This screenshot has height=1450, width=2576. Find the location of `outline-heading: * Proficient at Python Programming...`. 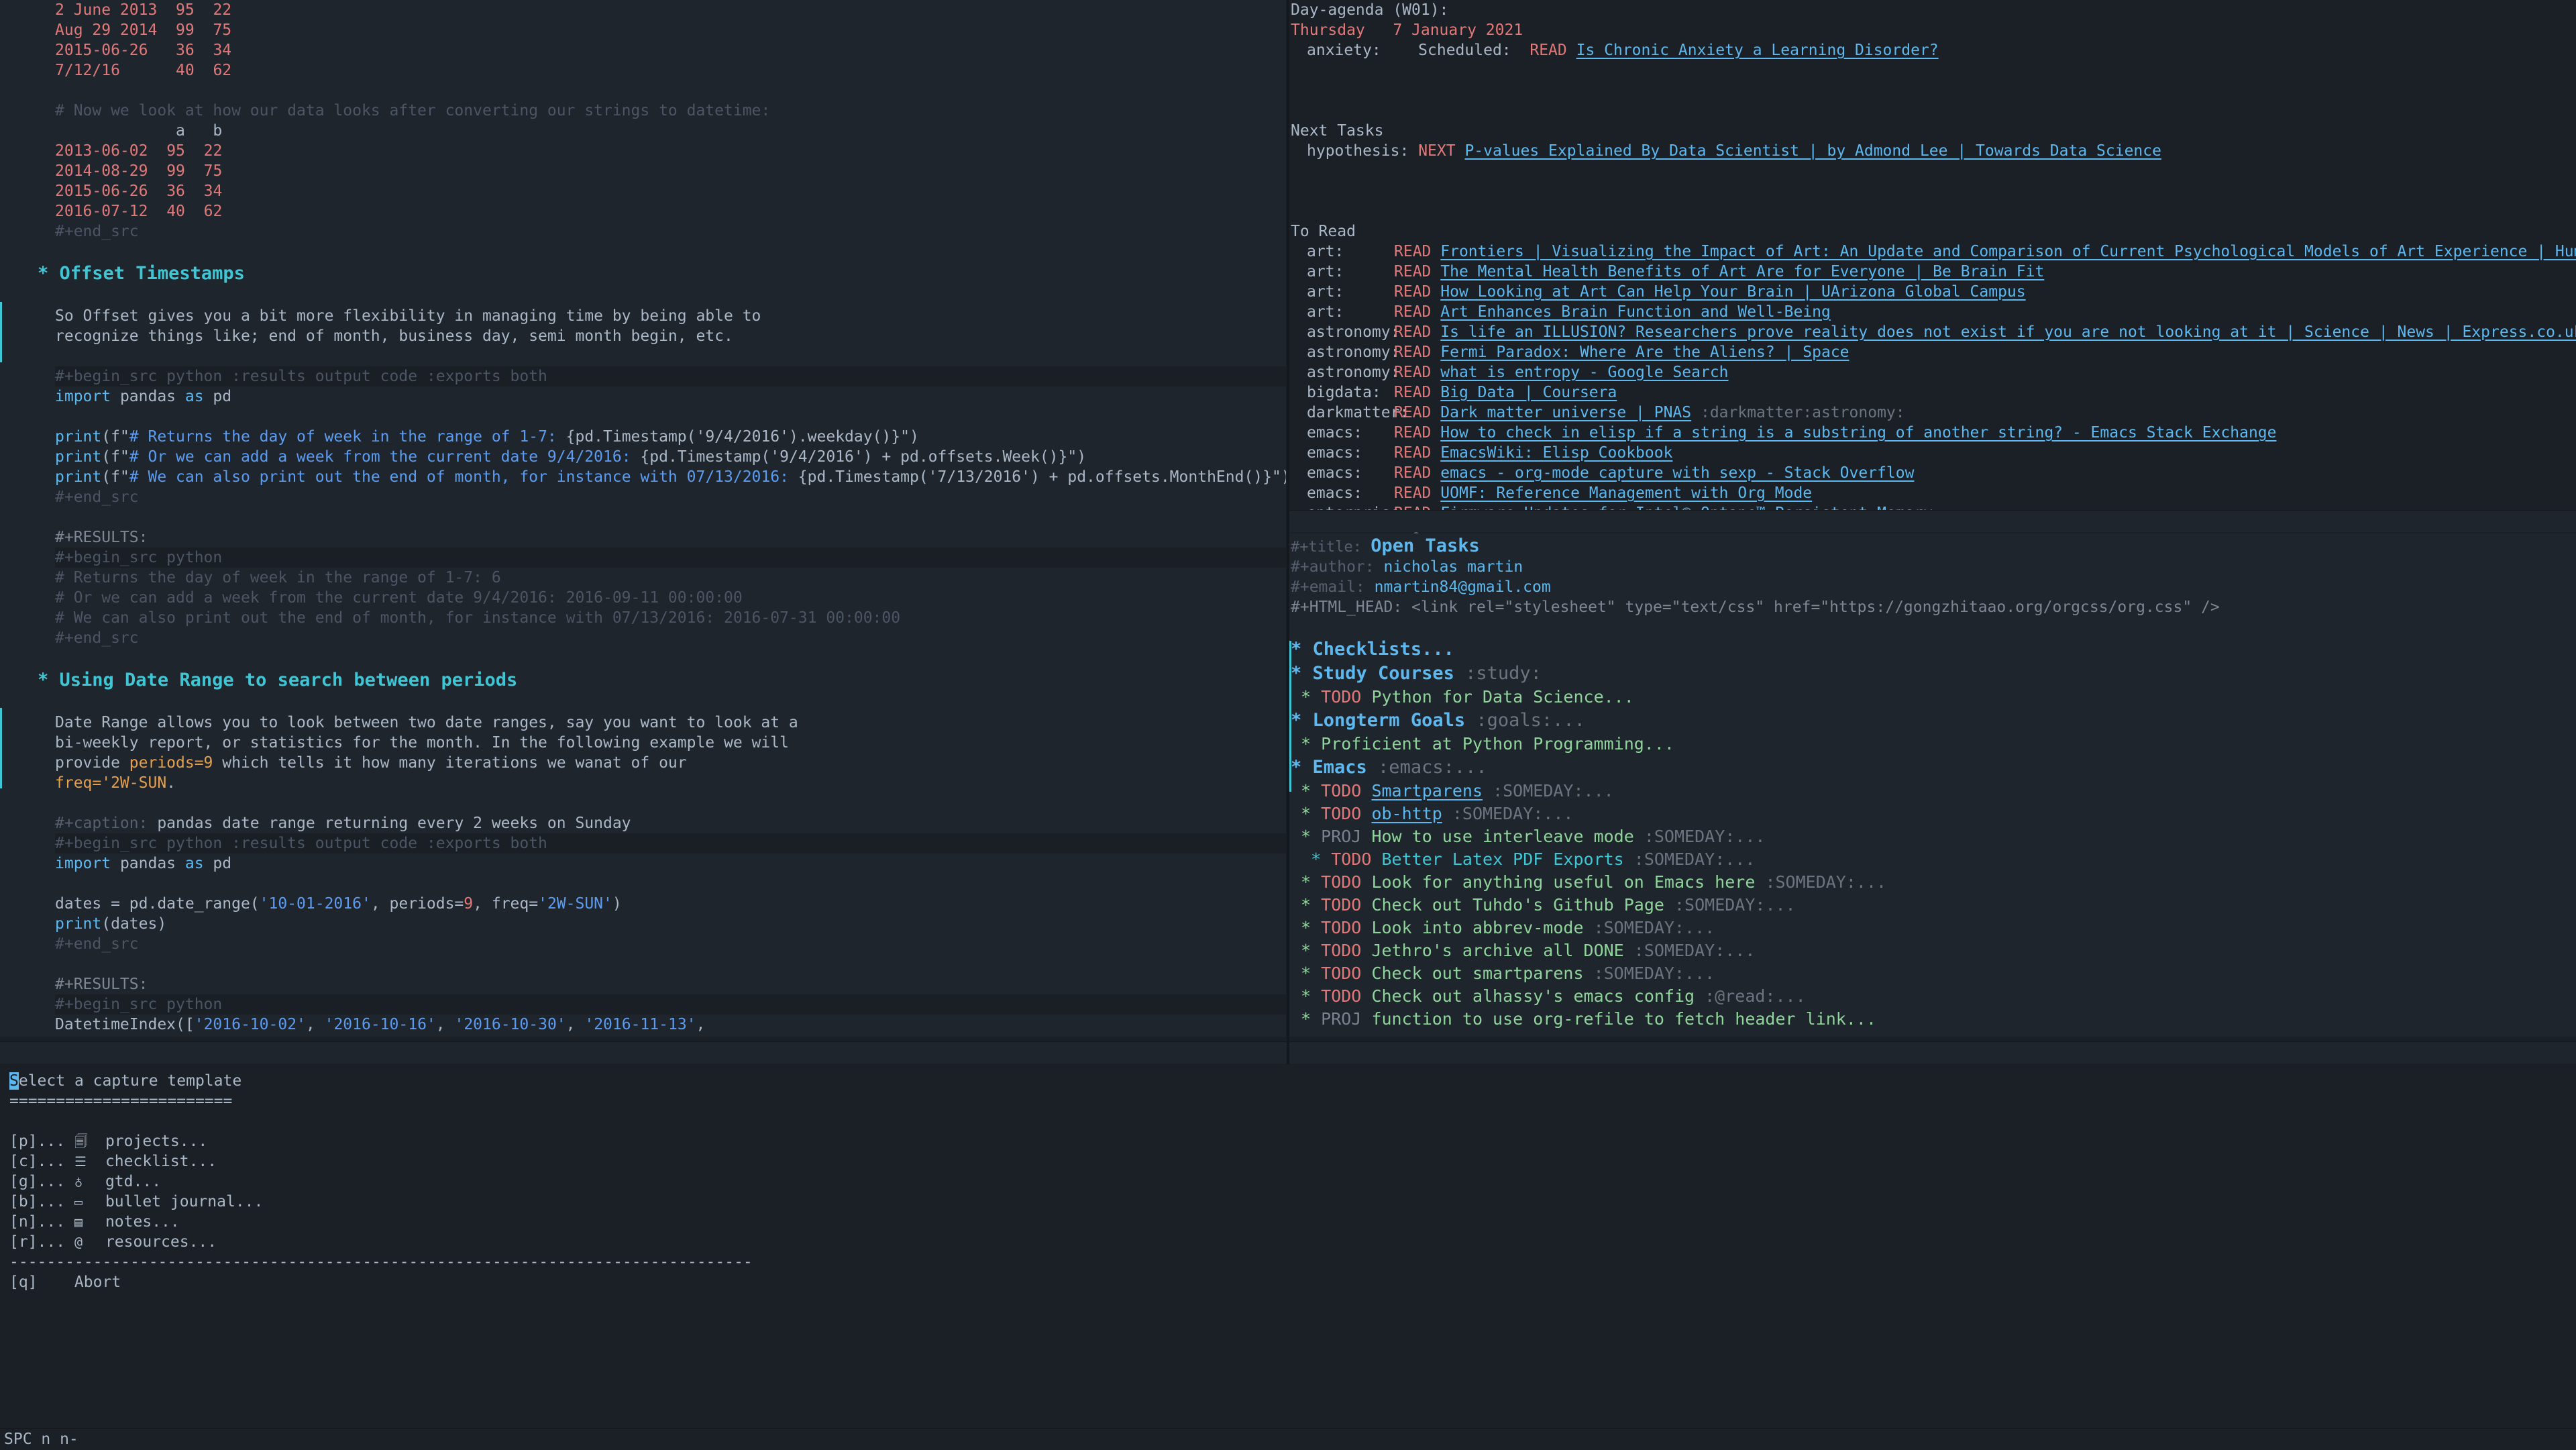

outline-heading: * Proficient at Python Programming... is located at coordinates (1933, 744).